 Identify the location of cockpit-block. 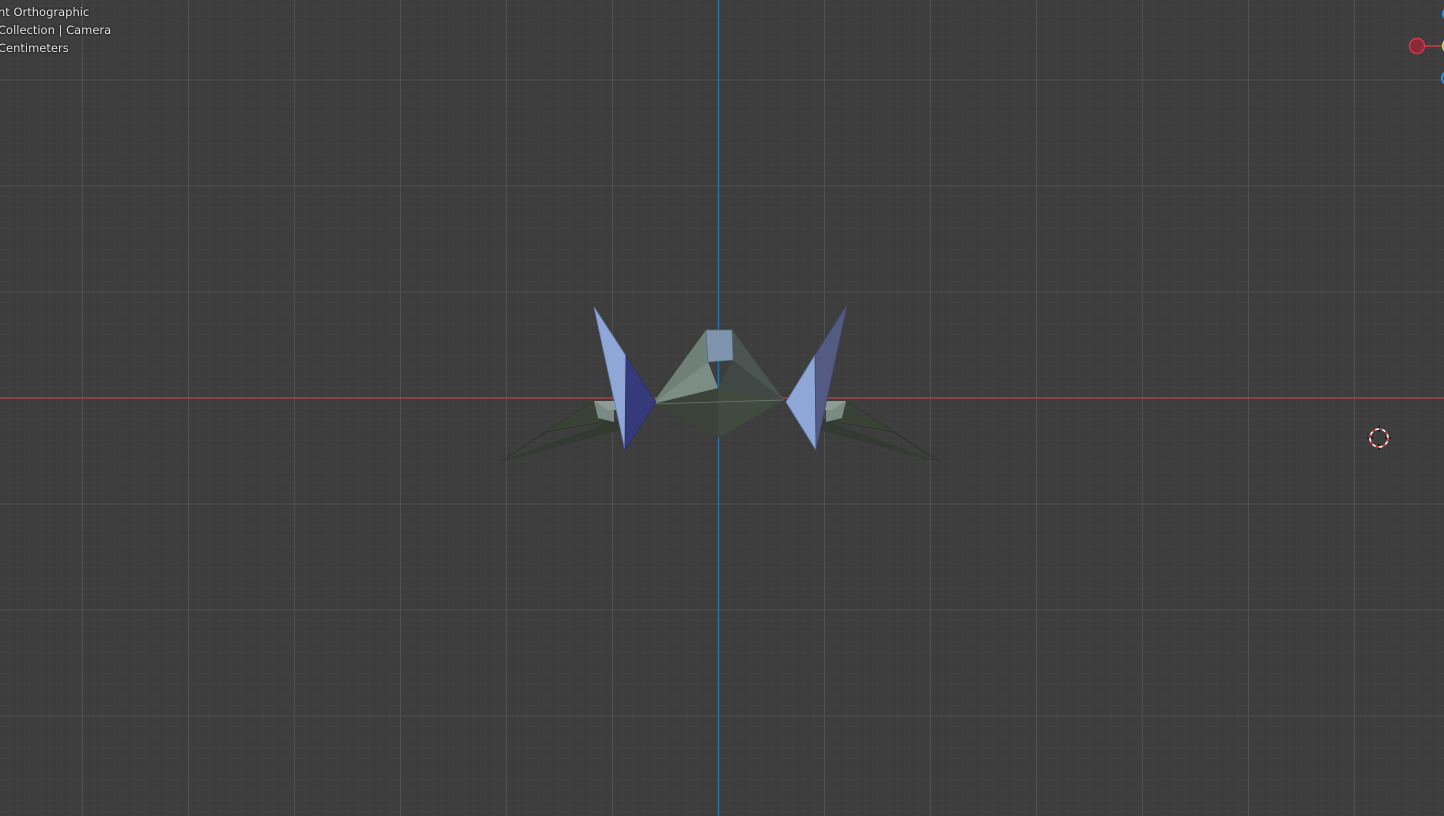
(719, 346).